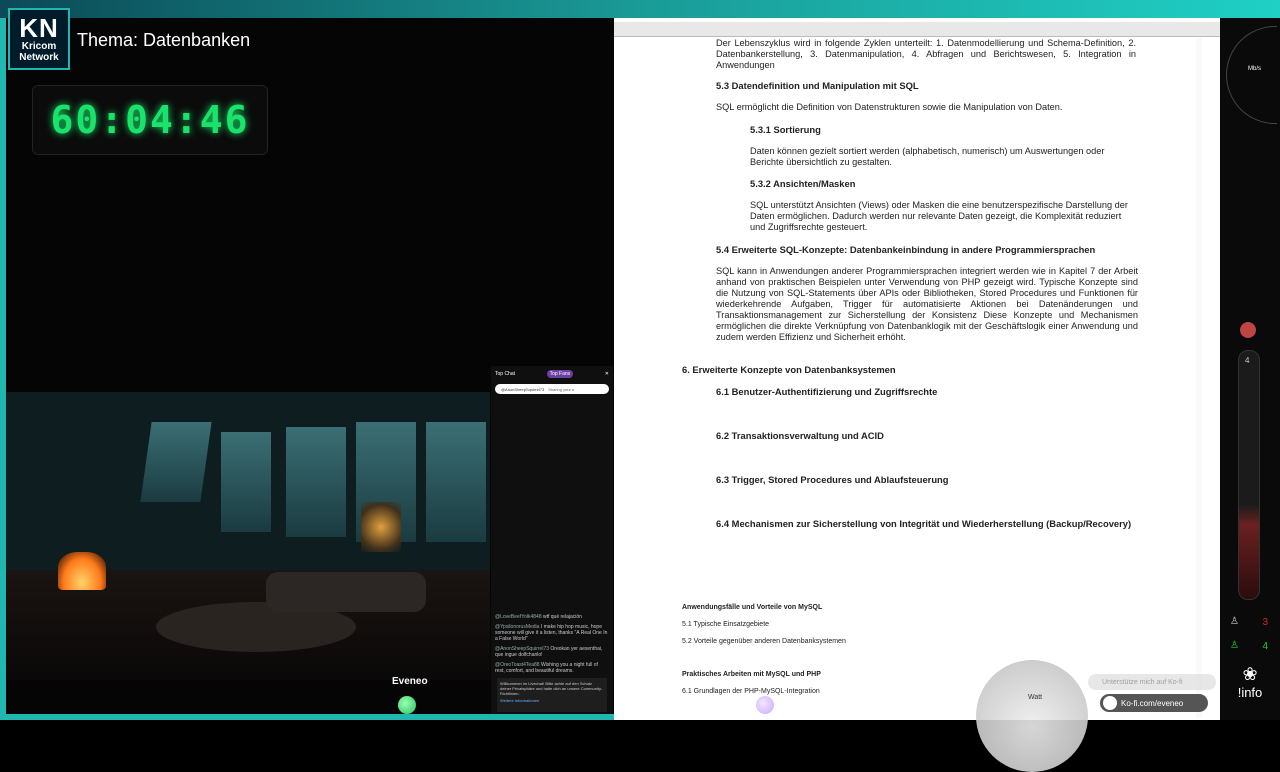 This screenshot has width=1280, height=772. Describe the element at coordinates (248, 536) in the screenshot. I see `ambient-room-scene` at that location.